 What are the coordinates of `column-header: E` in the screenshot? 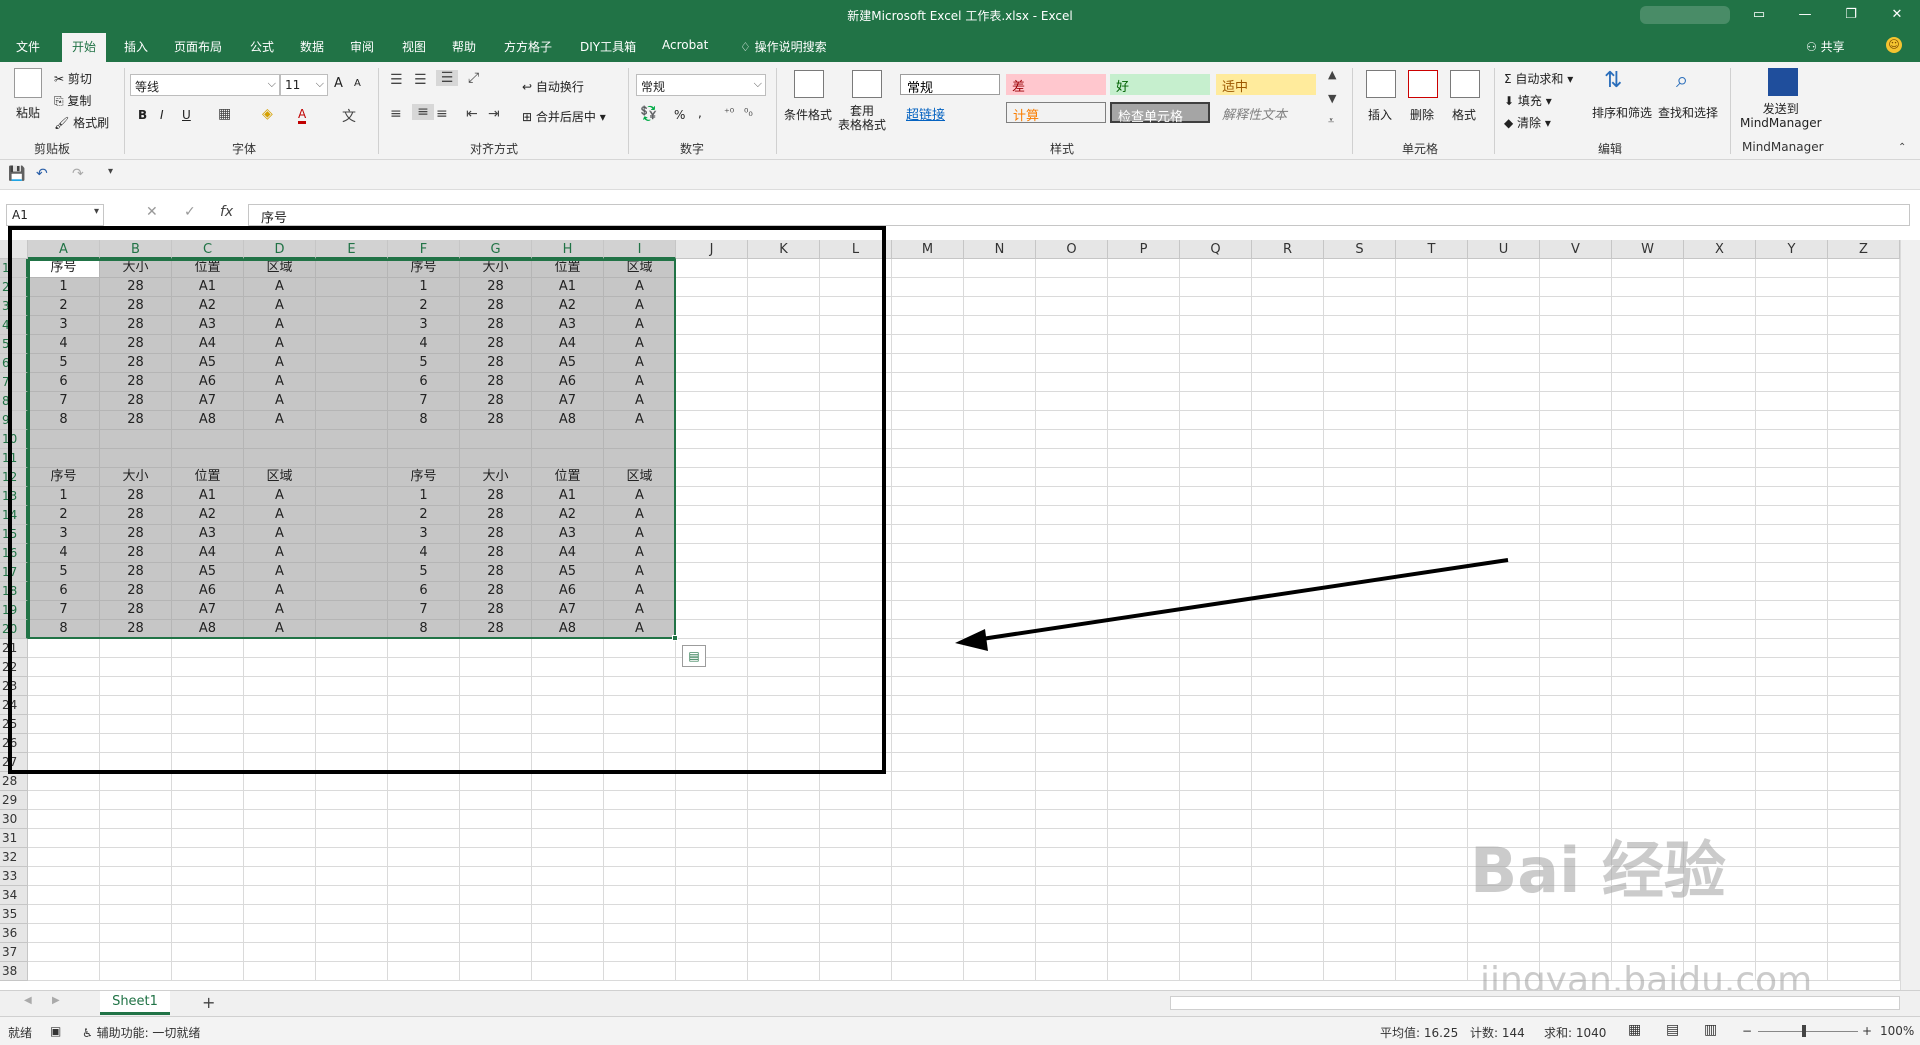 It's located at (352, 249).